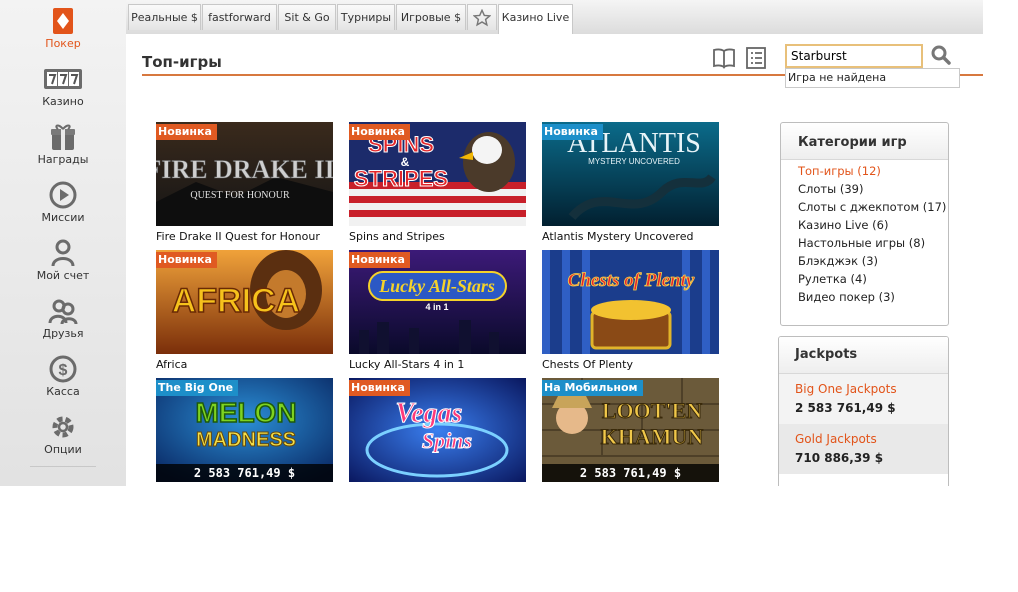 Image resolution: width=1018 pixels, height=592 pixels. I want to click on sidebar-item-label: Друзья, so click(63, 333).